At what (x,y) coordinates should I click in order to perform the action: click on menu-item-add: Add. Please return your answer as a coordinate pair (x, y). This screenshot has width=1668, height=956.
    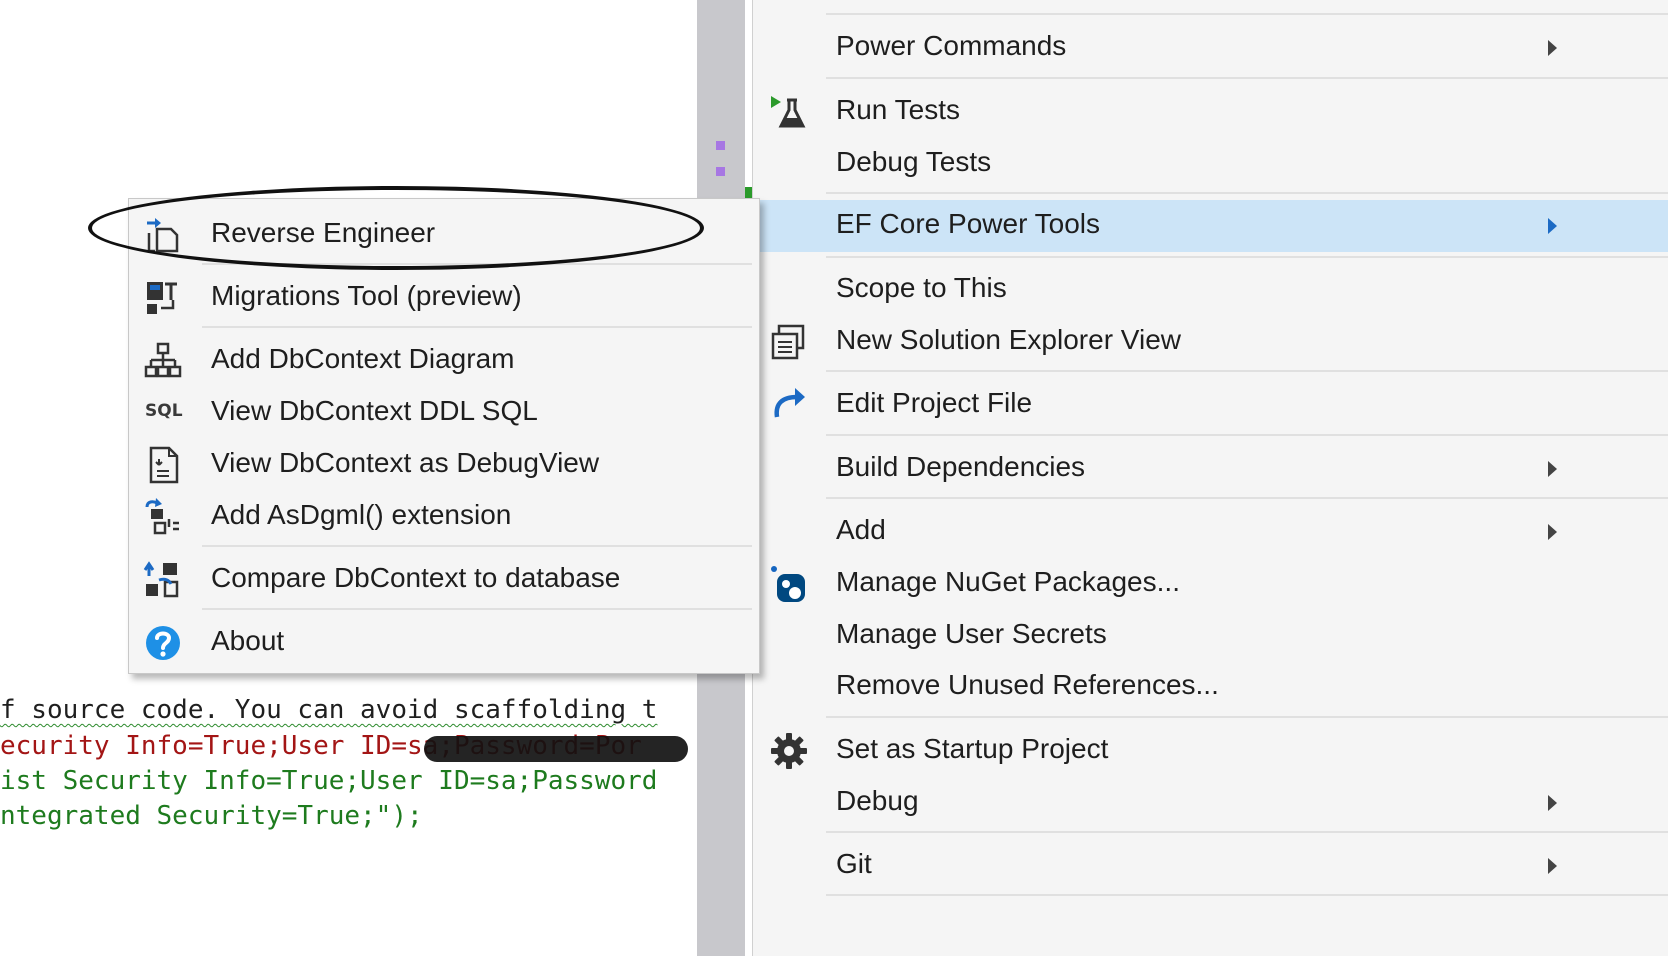
    Looking at the image, I should click on (1210, 532).